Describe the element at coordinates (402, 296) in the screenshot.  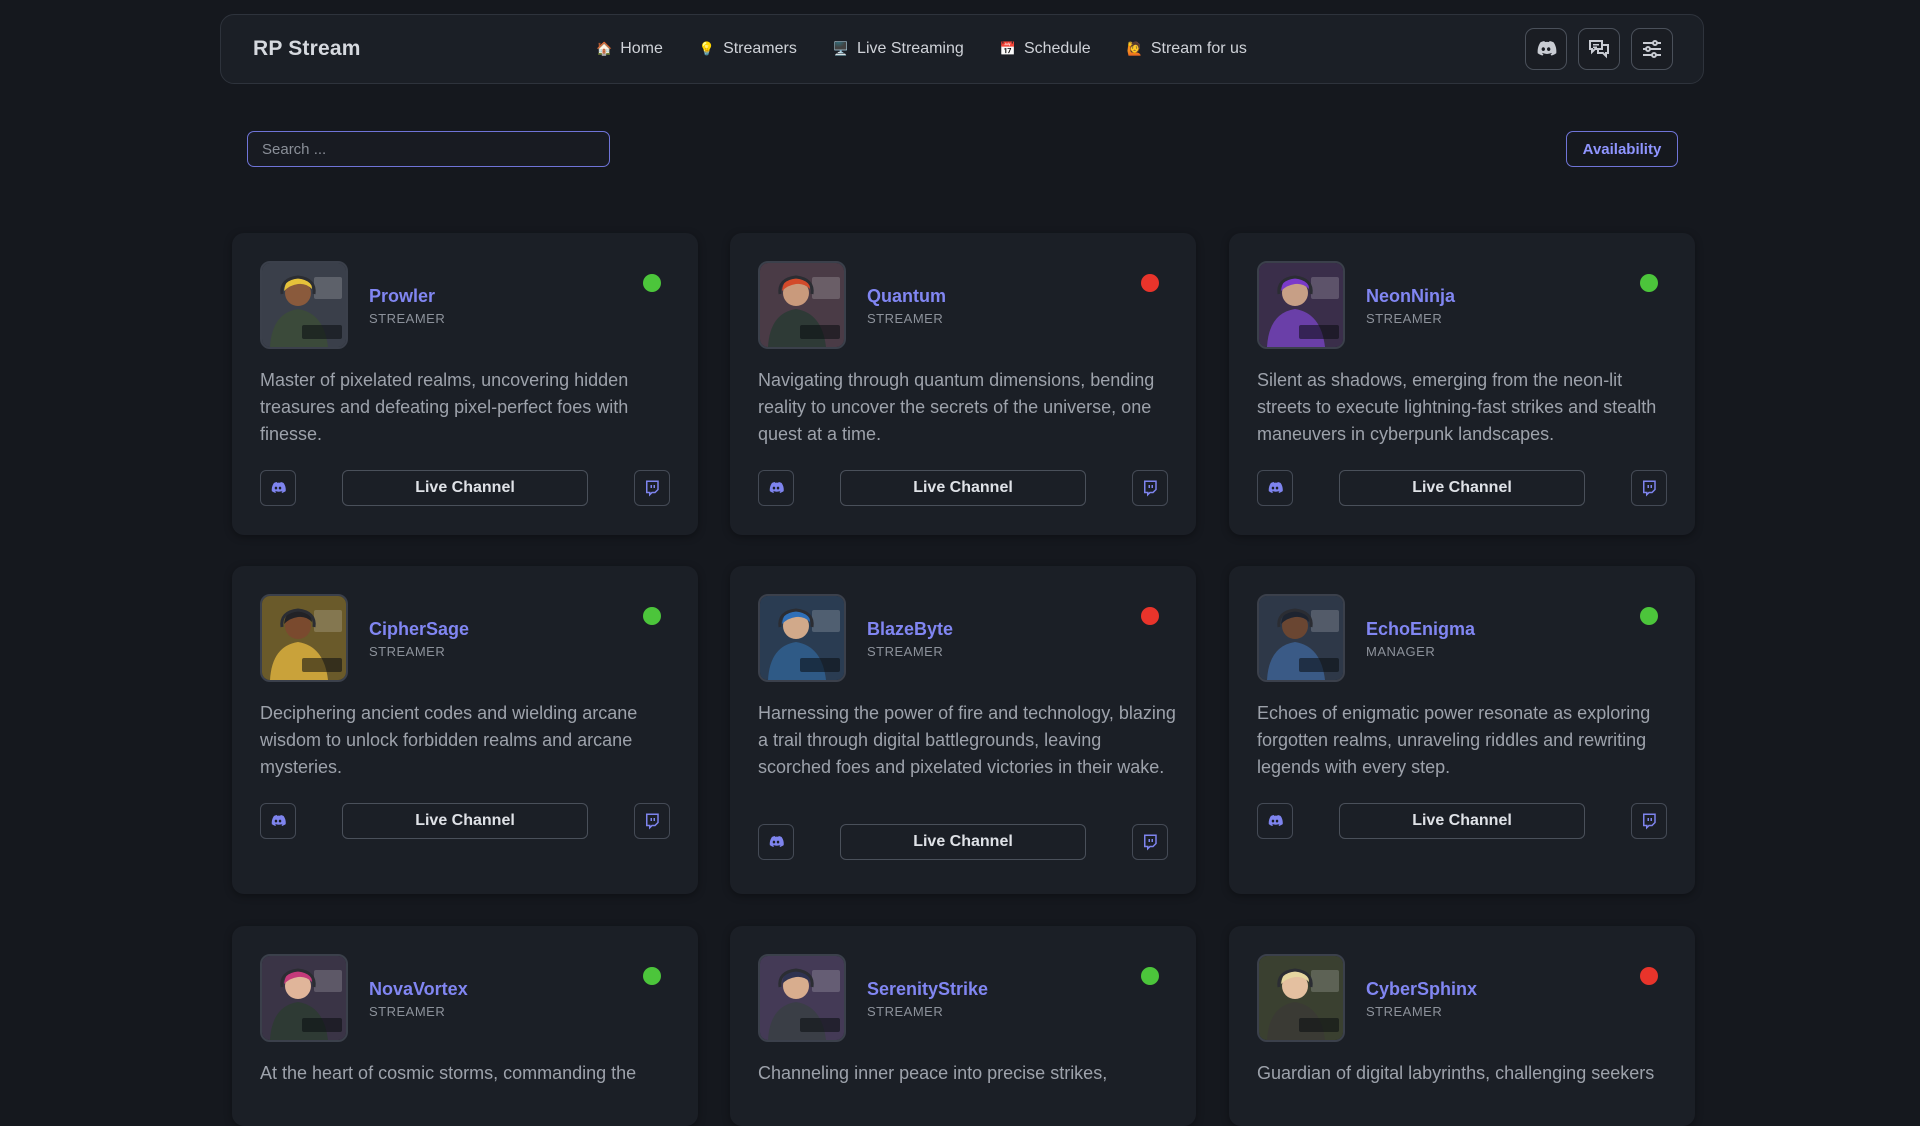
I see `streamer-name: Prowler` at that location.